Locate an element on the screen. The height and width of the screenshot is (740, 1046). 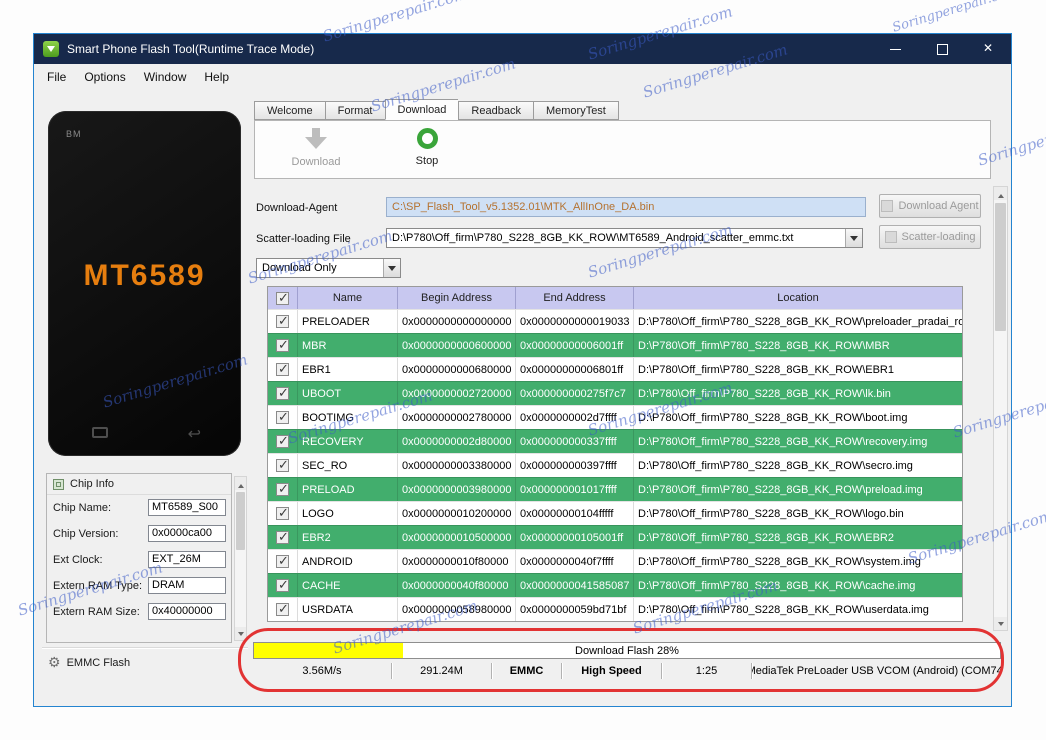
select-all-checkbox is located at coordinates (282, 298).